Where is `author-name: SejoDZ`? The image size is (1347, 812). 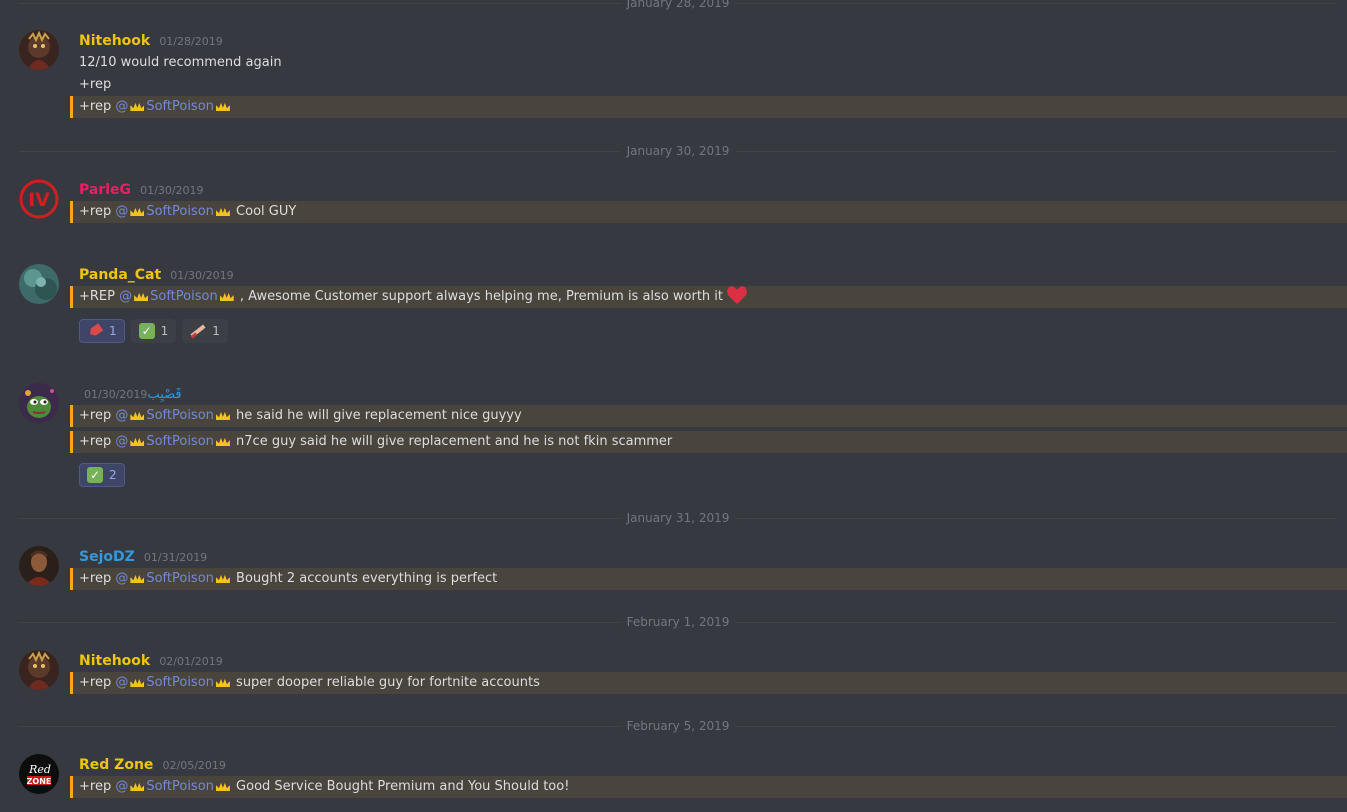
author-name: SejoDZ is located at coordinates (107, 557).